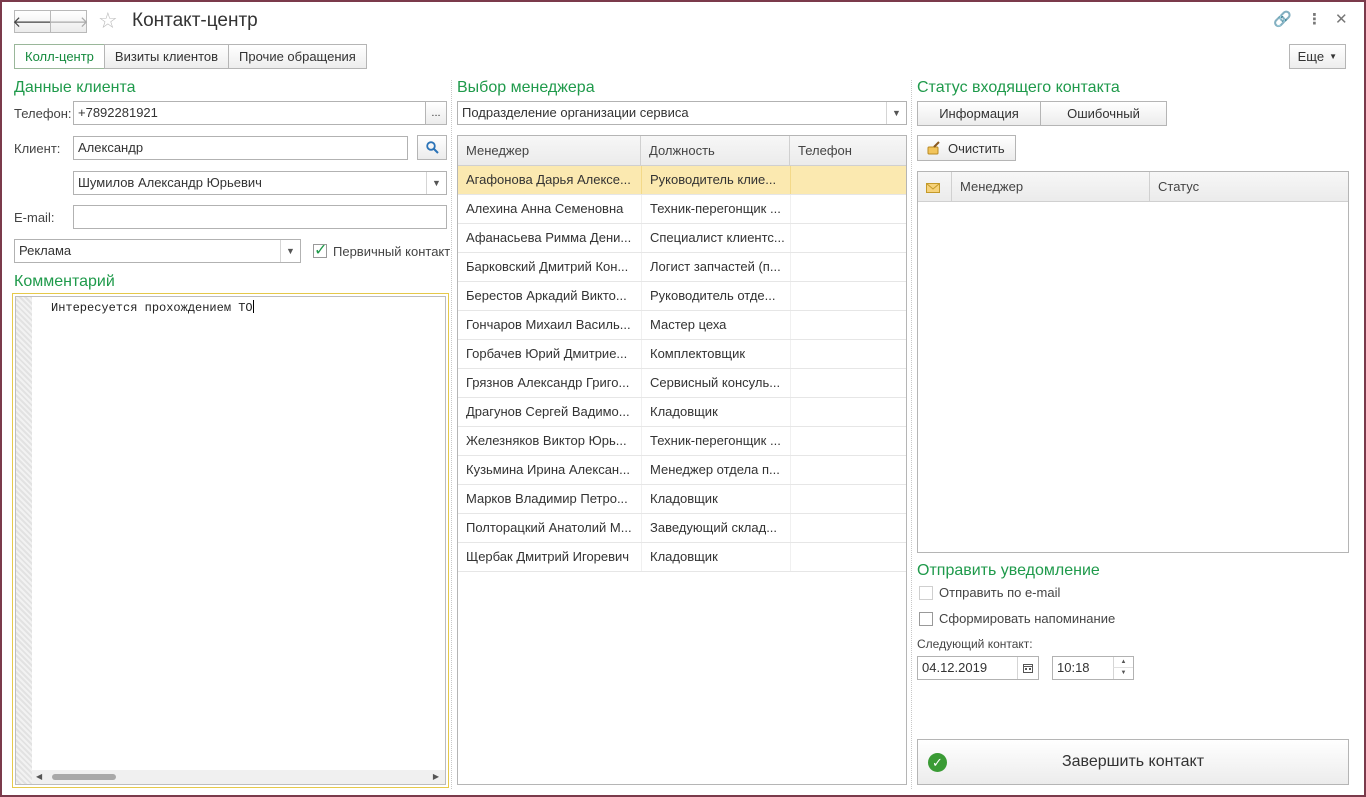 The height and width of the screenshot is (797, 1366). I want to click on arrow-right-icon: 🡒, so click(68, 22).